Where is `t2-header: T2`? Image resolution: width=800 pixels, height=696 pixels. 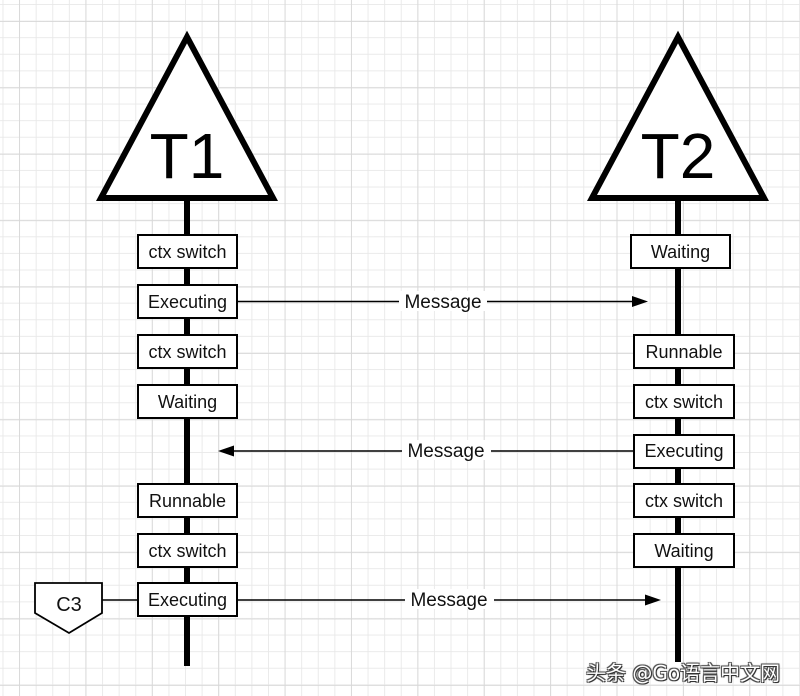
t2-header: T2 is located at coordinates (678, 115).